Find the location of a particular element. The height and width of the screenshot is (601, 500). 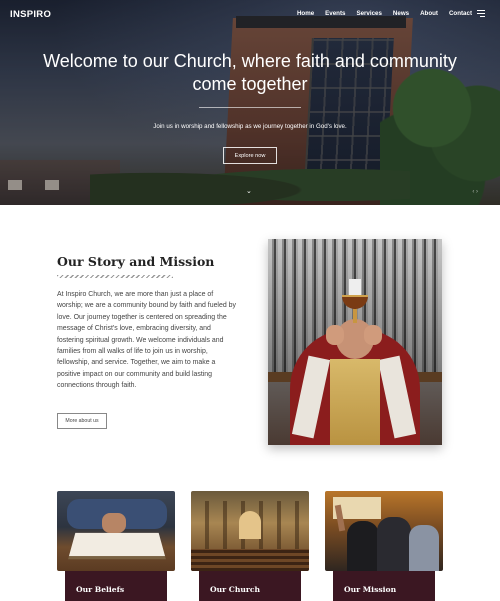

bible-hands-photo is located at coordinates (116, 531).